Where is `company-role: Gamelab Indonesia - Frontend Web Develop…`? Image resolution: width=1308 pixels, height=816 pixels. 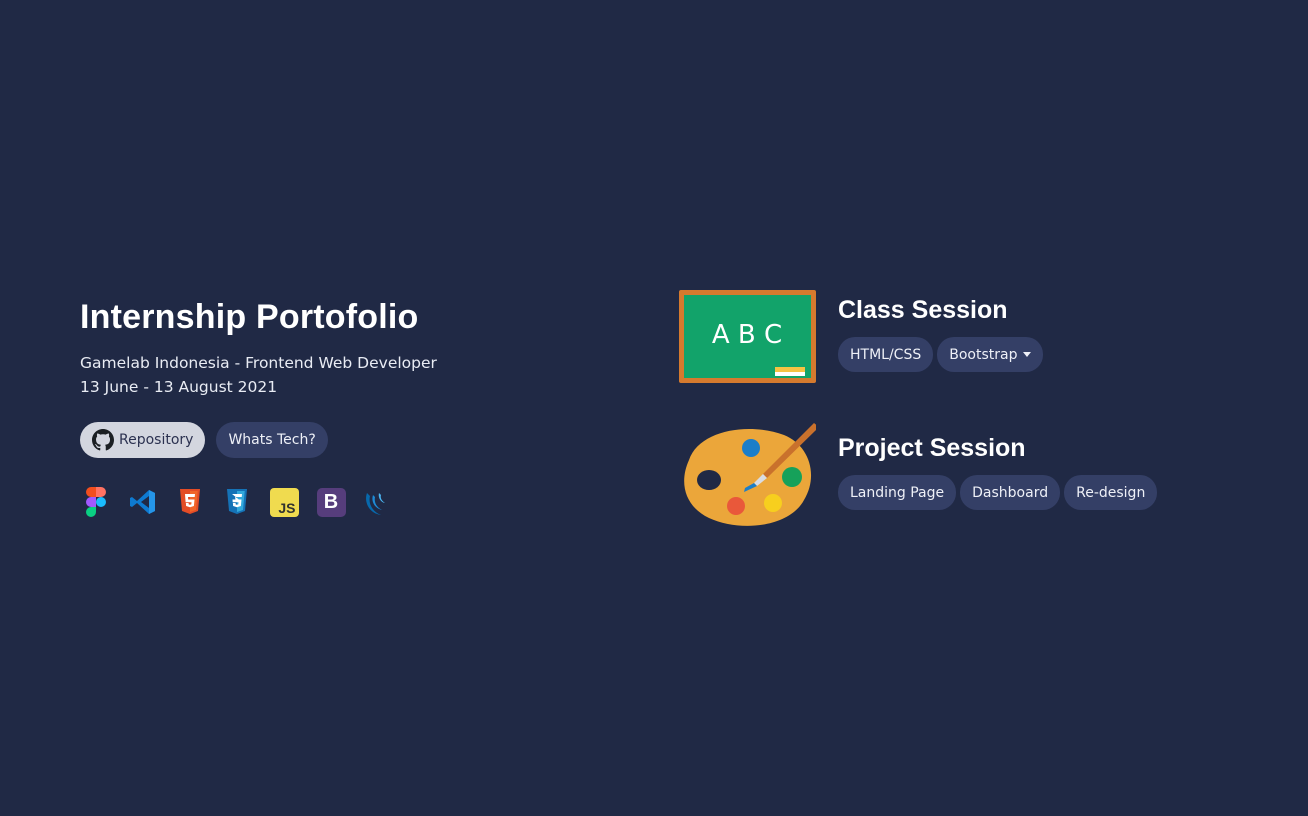 company-role: Gamelab Indonesia - Frontend Web Develop… is located at coordinates (258, 363).